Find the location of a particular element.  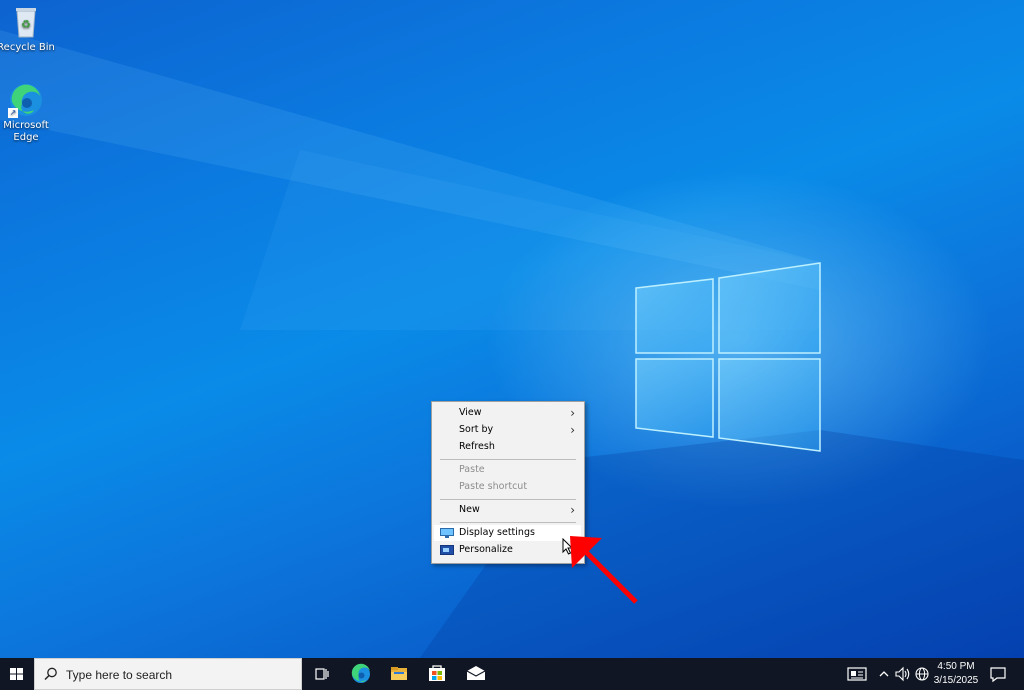

taskbar-edge-button is located at coordinates (361, 674).